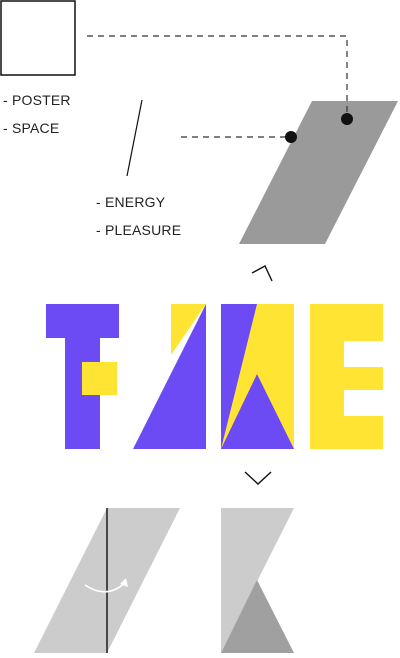  What do you see at coordinates (139, 230) in the screenshot?
I see `label-pleasure: - PLEASURE` at bounding box center [139, 230].